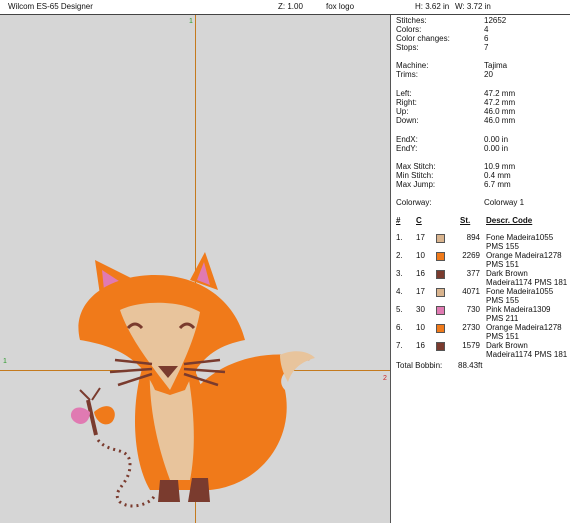 The height and width of the screenshot is (523, 570). I want to click on thread-row-stitches: 2269, so click(471, 255).